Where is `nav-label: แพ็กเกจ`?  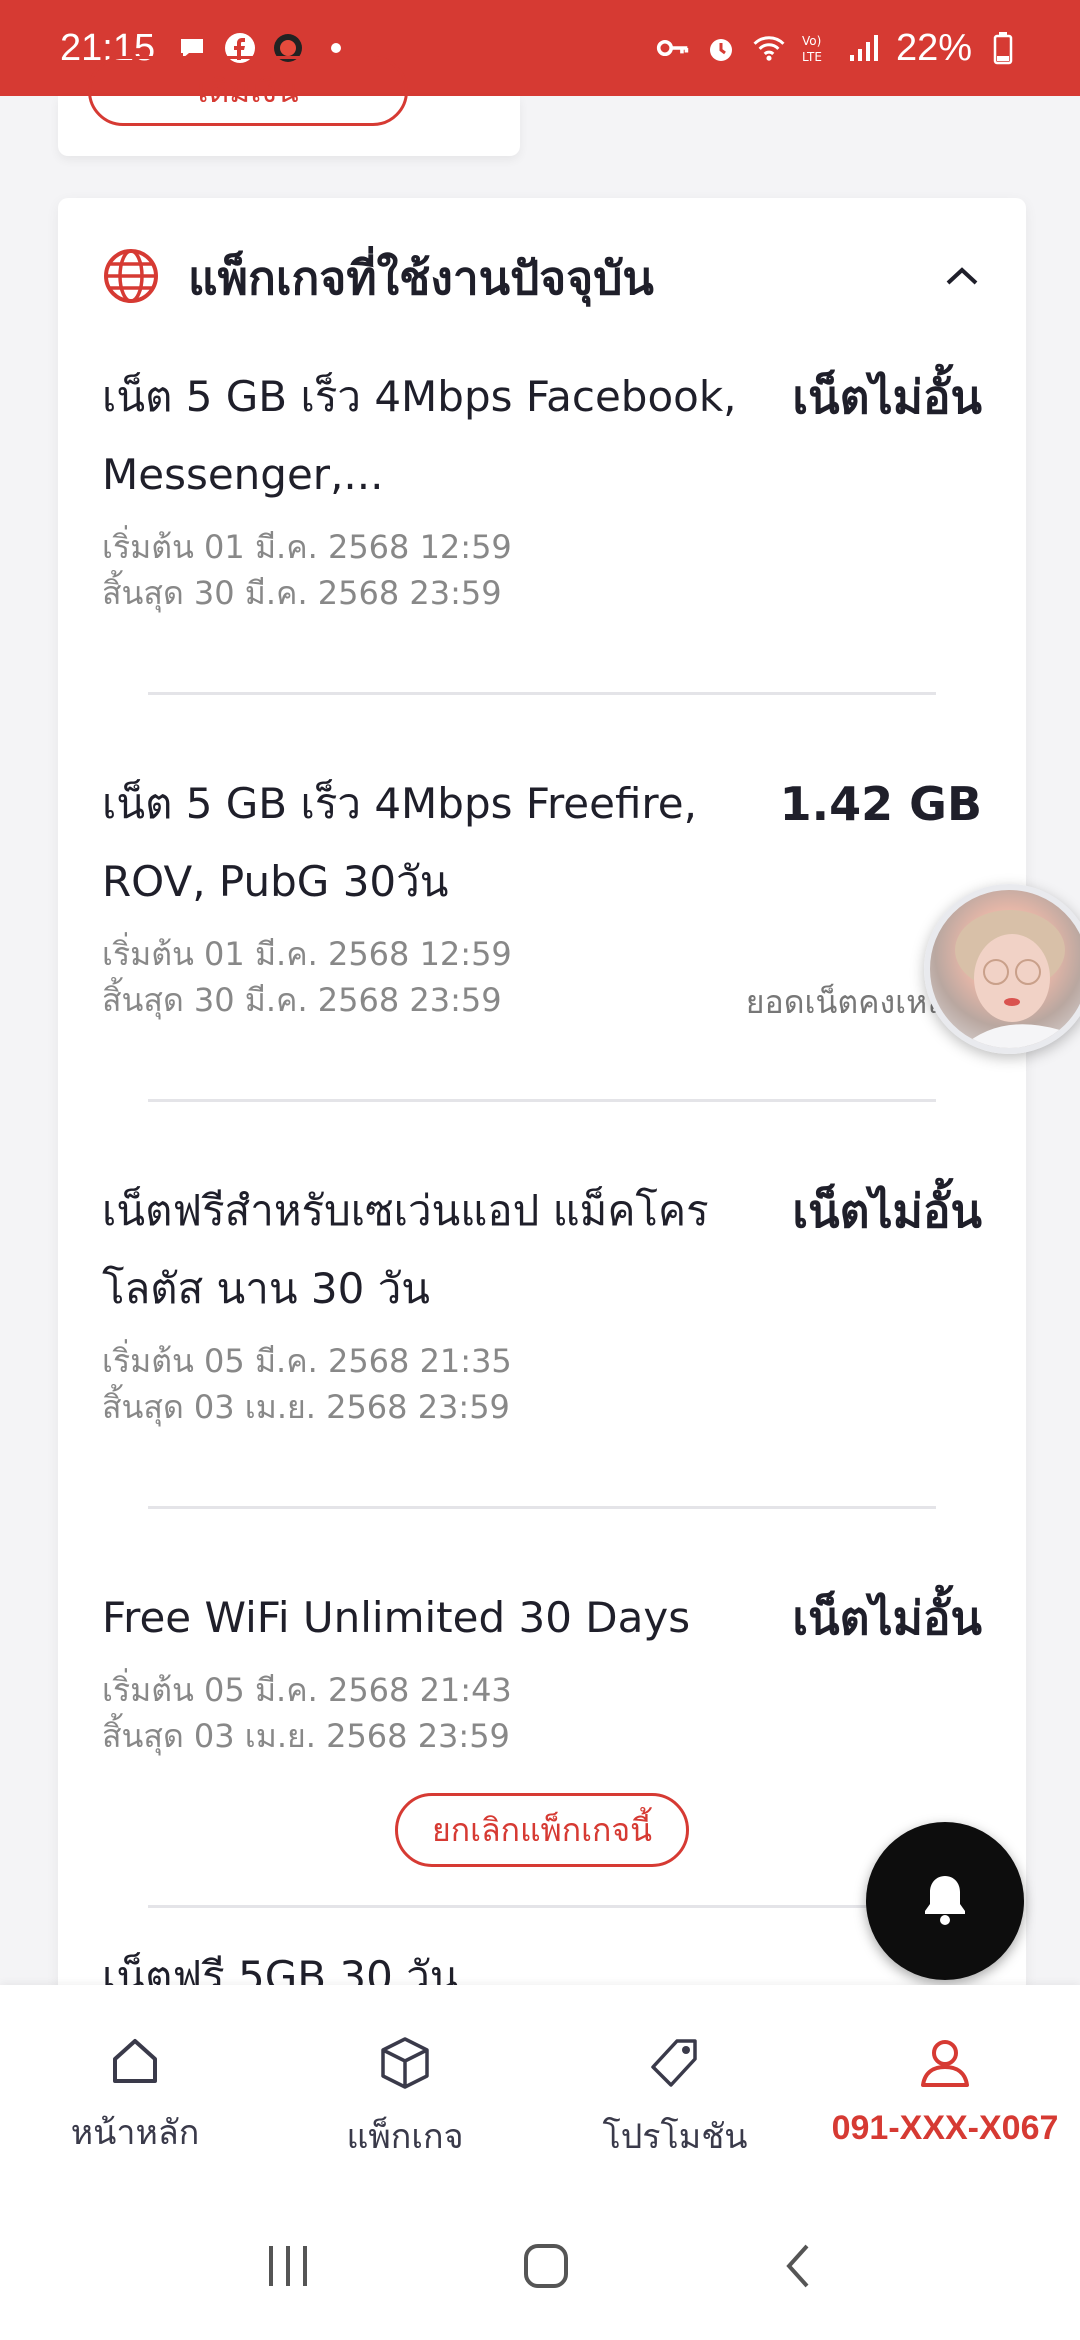 nav-label: แพ็กเกจ is located at coordinates (405, 2137).